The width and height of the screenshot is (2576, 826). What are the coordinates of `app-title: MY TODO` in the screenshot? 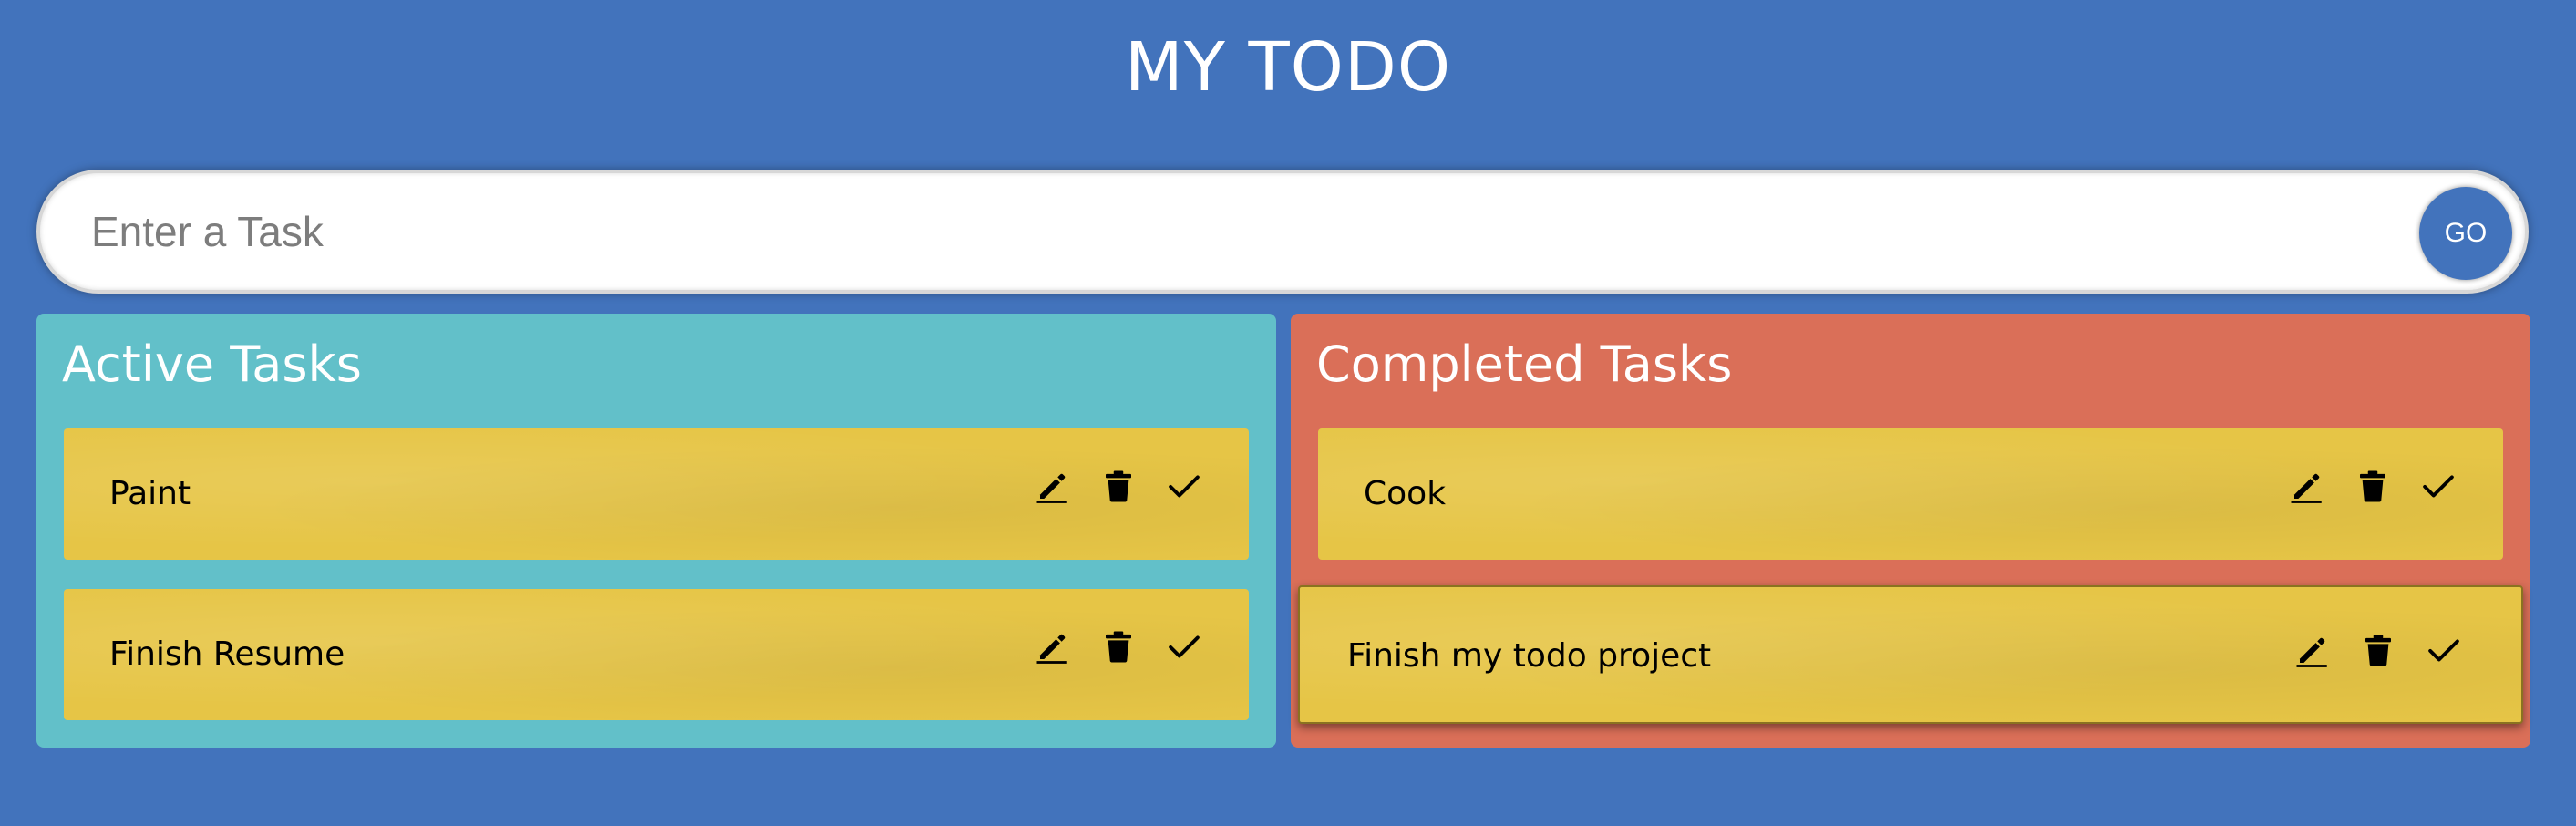 It's located at (1288, 67).